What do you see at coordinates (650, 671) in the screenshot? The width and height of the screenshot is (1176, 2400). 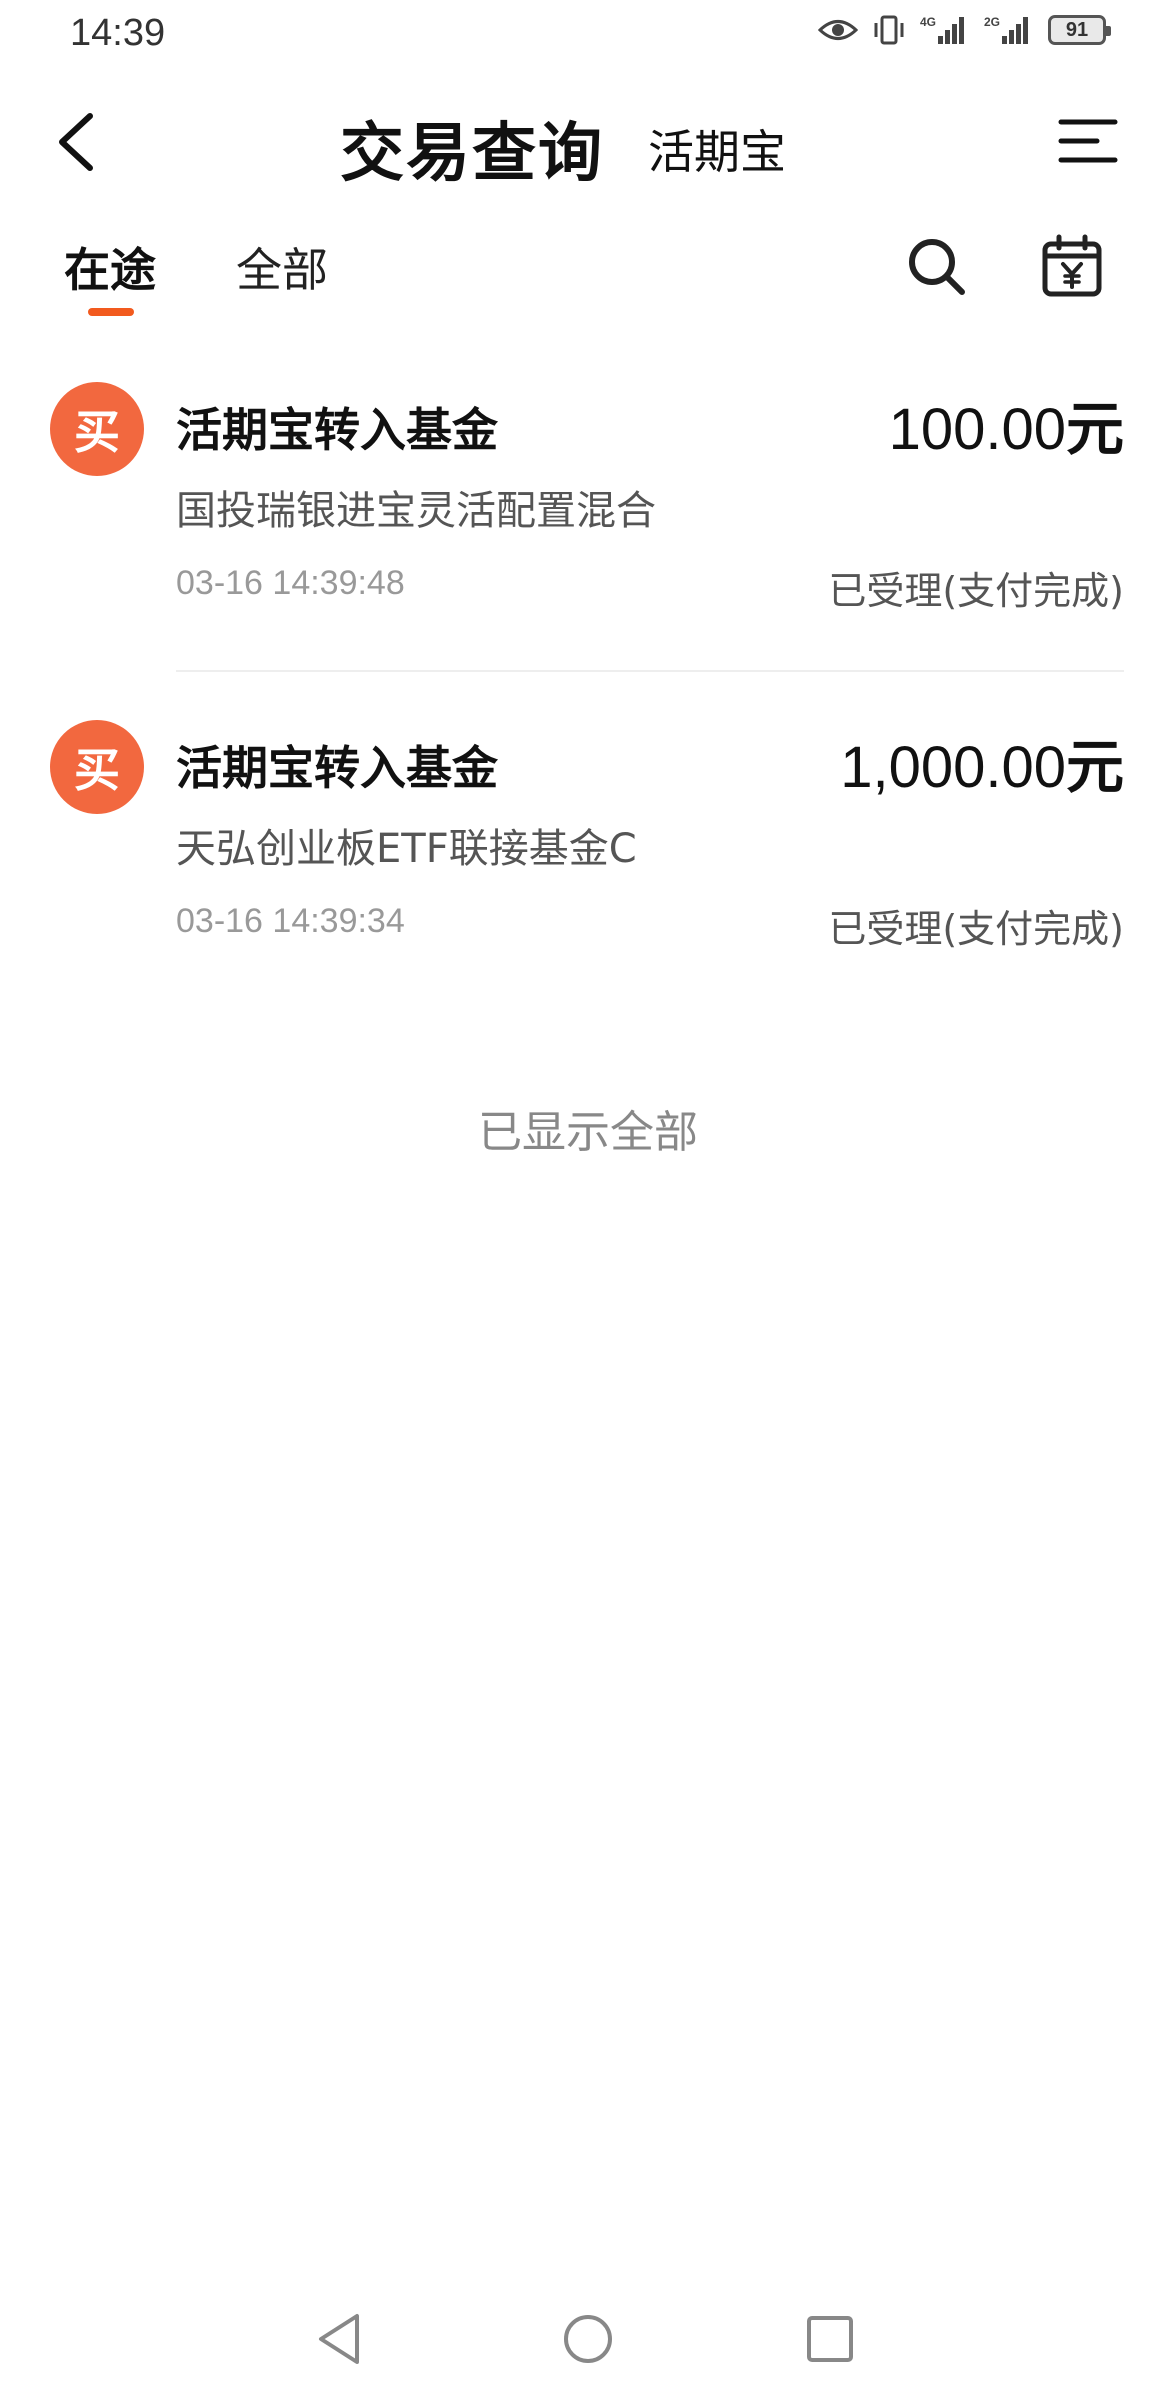 I see `list-divider` at bounding box center [650, 671].